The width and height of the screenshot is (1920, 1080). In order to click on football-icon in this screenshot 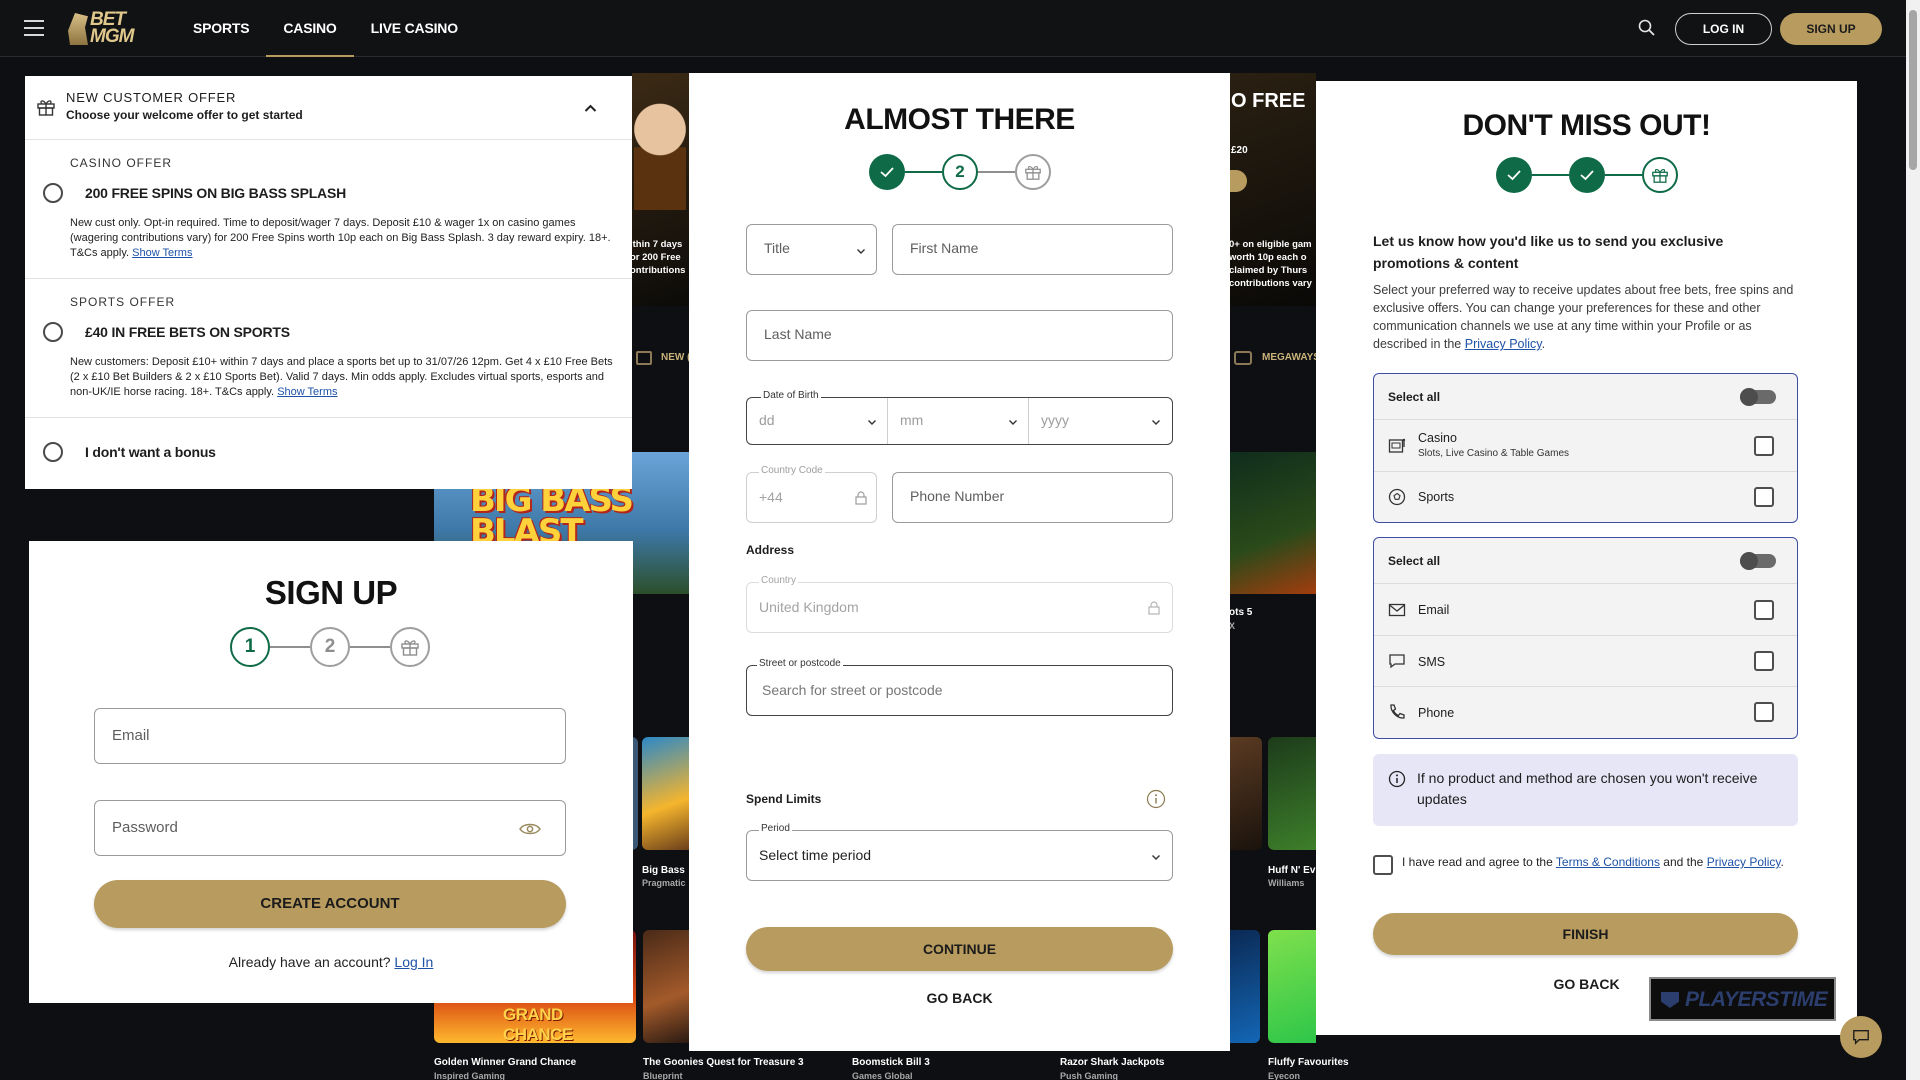, I will do `click(1397, 497)`.